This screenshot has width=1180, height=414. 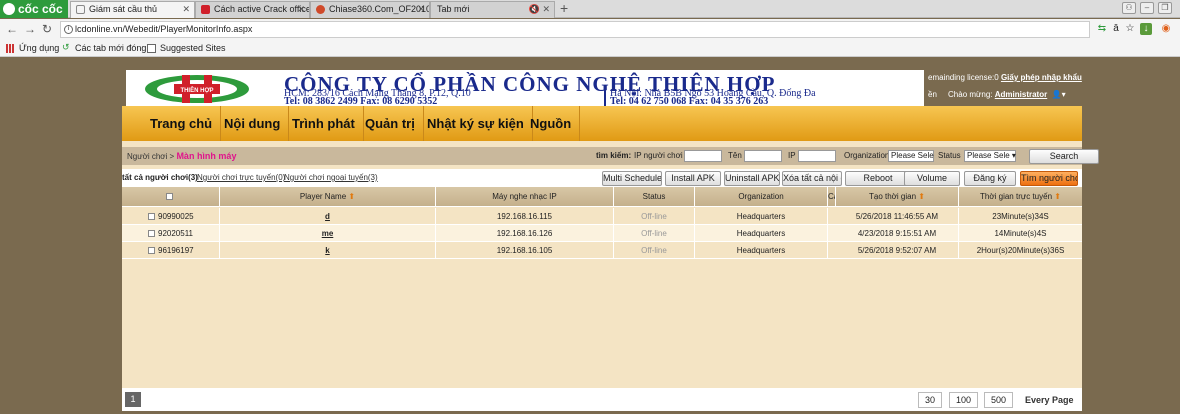 What do you see at coordinates (534, 9) in the screenshot?
I see `mute-icon: 🔇` at bounding box center [534, 9].